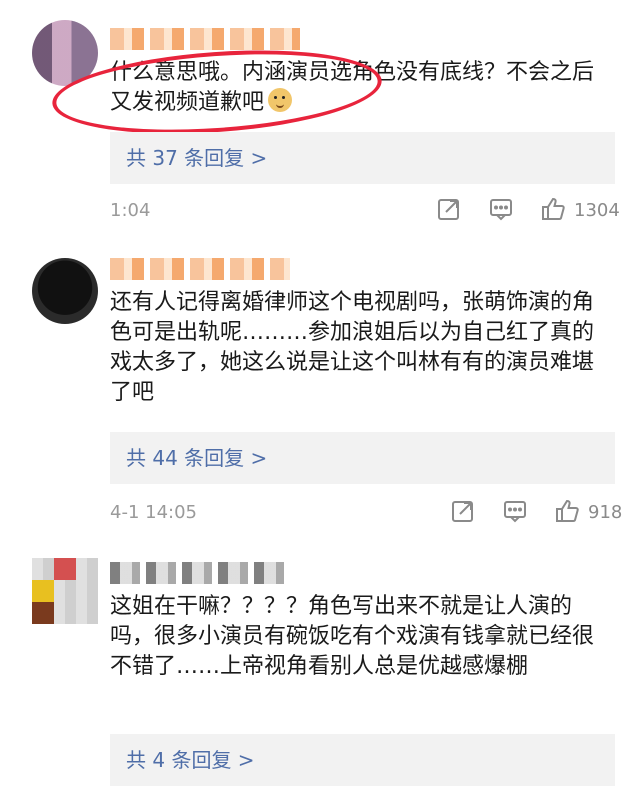 This screenshot has width=640, height=786. What do you see at coordinates (362, 458) in the screenshot?
I see `replies-link: 共 44 条回复 >` at bounding box center [362, 458].